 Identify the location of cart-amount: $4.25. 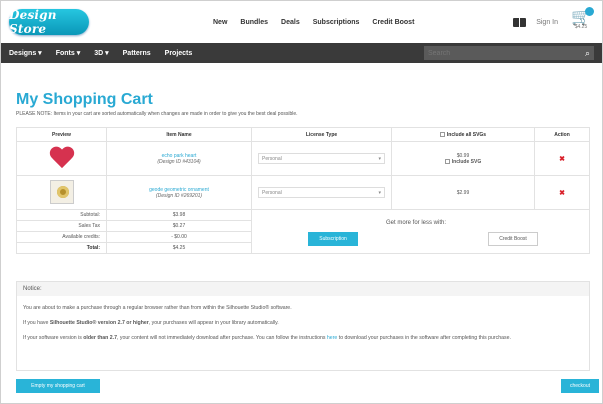
(581, 27).